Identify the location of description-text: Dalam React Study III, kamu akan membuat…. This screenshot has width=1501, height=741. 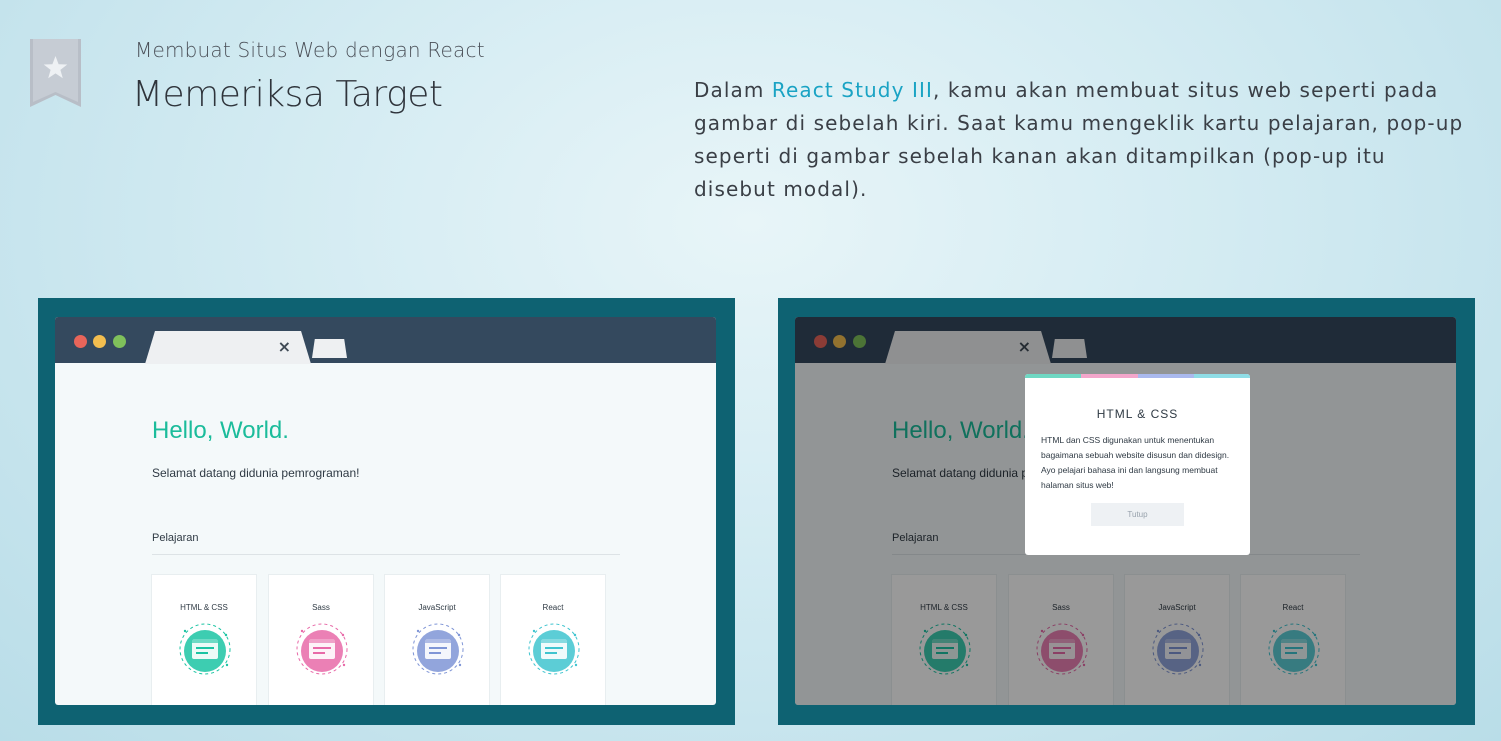
(1079, 140).